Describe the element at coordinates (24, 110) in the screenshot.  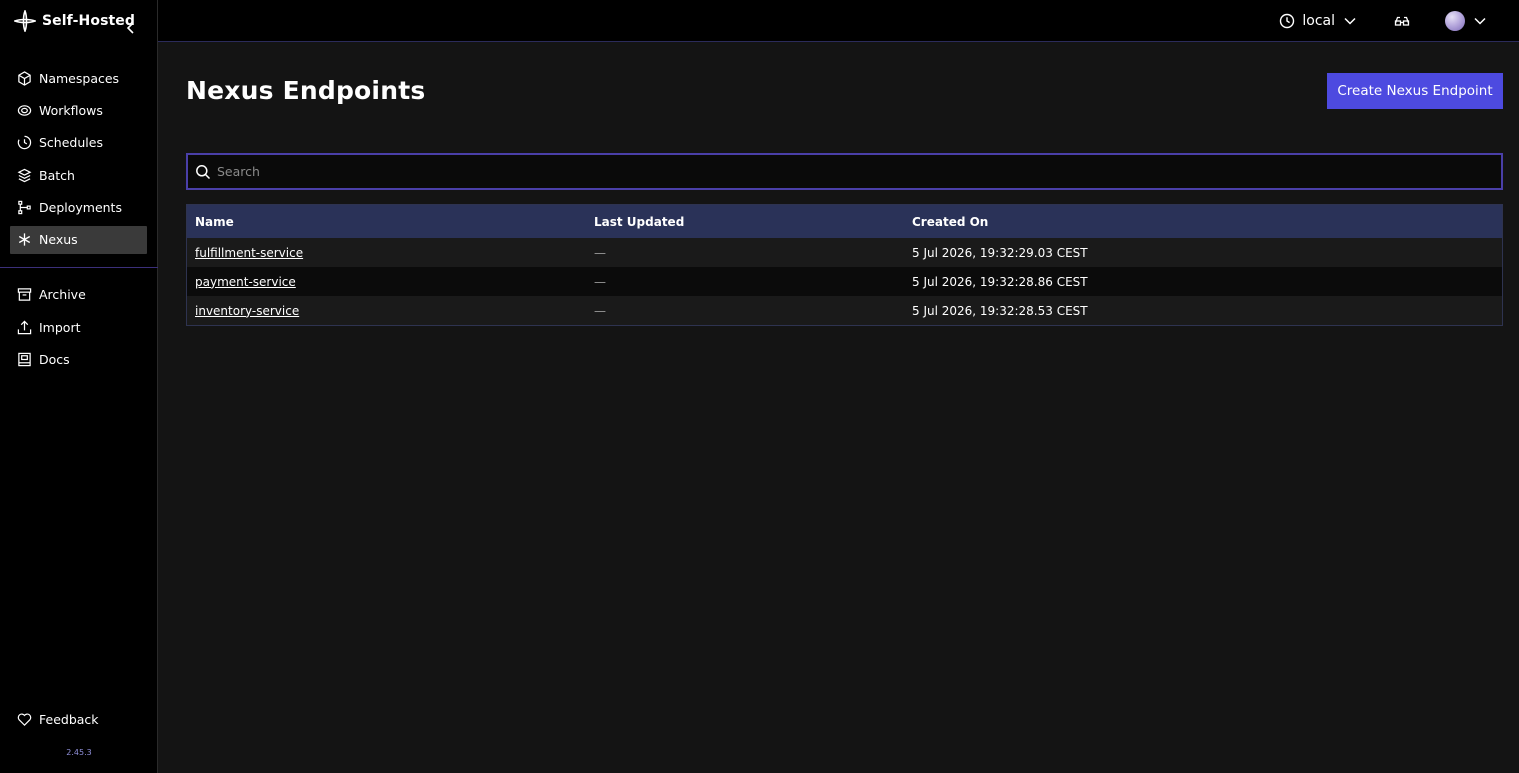
I see `workflow-icon` at that location.